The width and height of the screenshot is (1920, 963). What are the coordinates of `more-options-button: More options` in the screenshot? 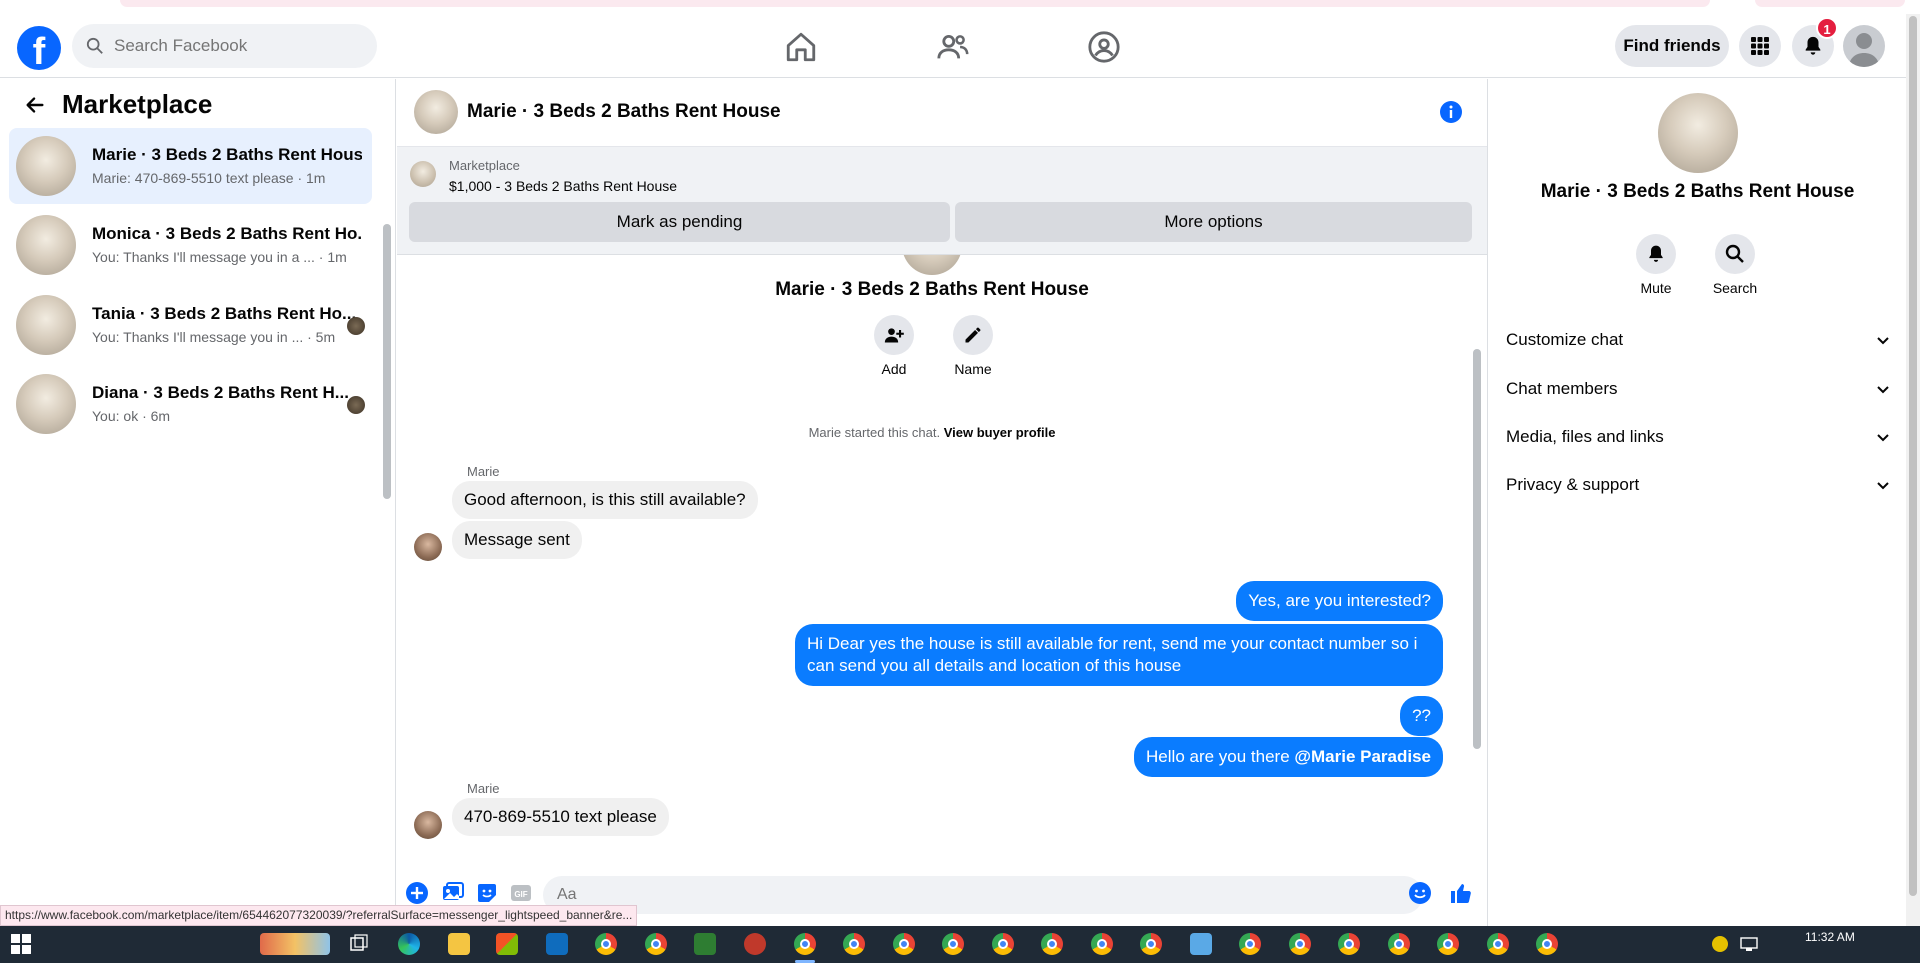 It's located at (1213, 222).